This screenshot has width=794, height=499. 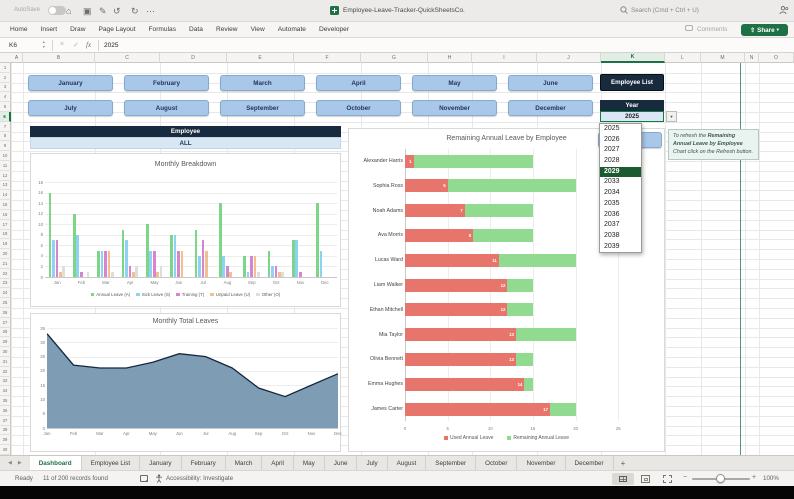 What do you see at coordinates (5, 175) in the screenshot?
I see `row-header-12: 12` at bounding box center [5, 175].